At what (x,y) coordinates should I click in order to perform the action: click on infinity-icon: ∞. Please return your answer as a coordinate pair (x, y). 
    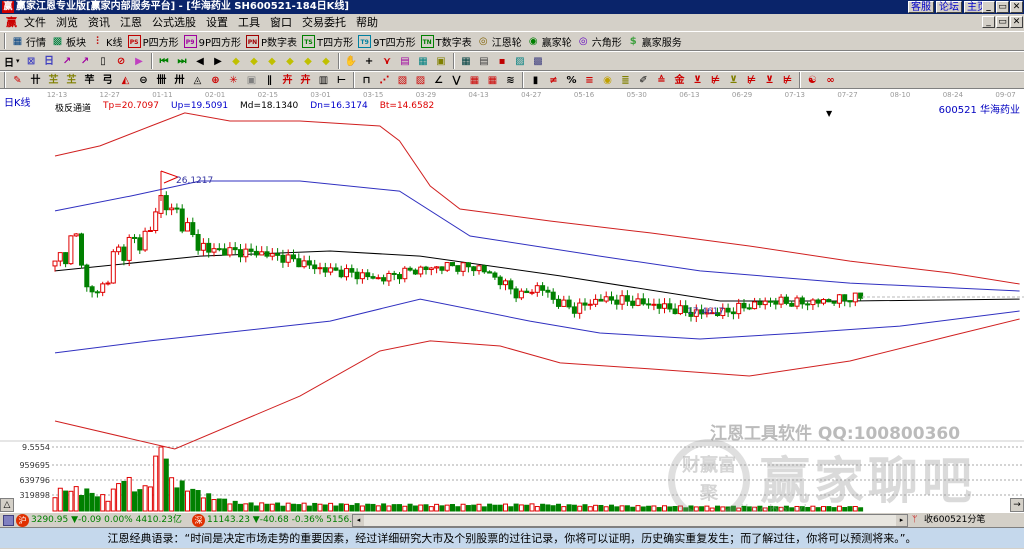
    Looking at the image, I should click on (830, 80).